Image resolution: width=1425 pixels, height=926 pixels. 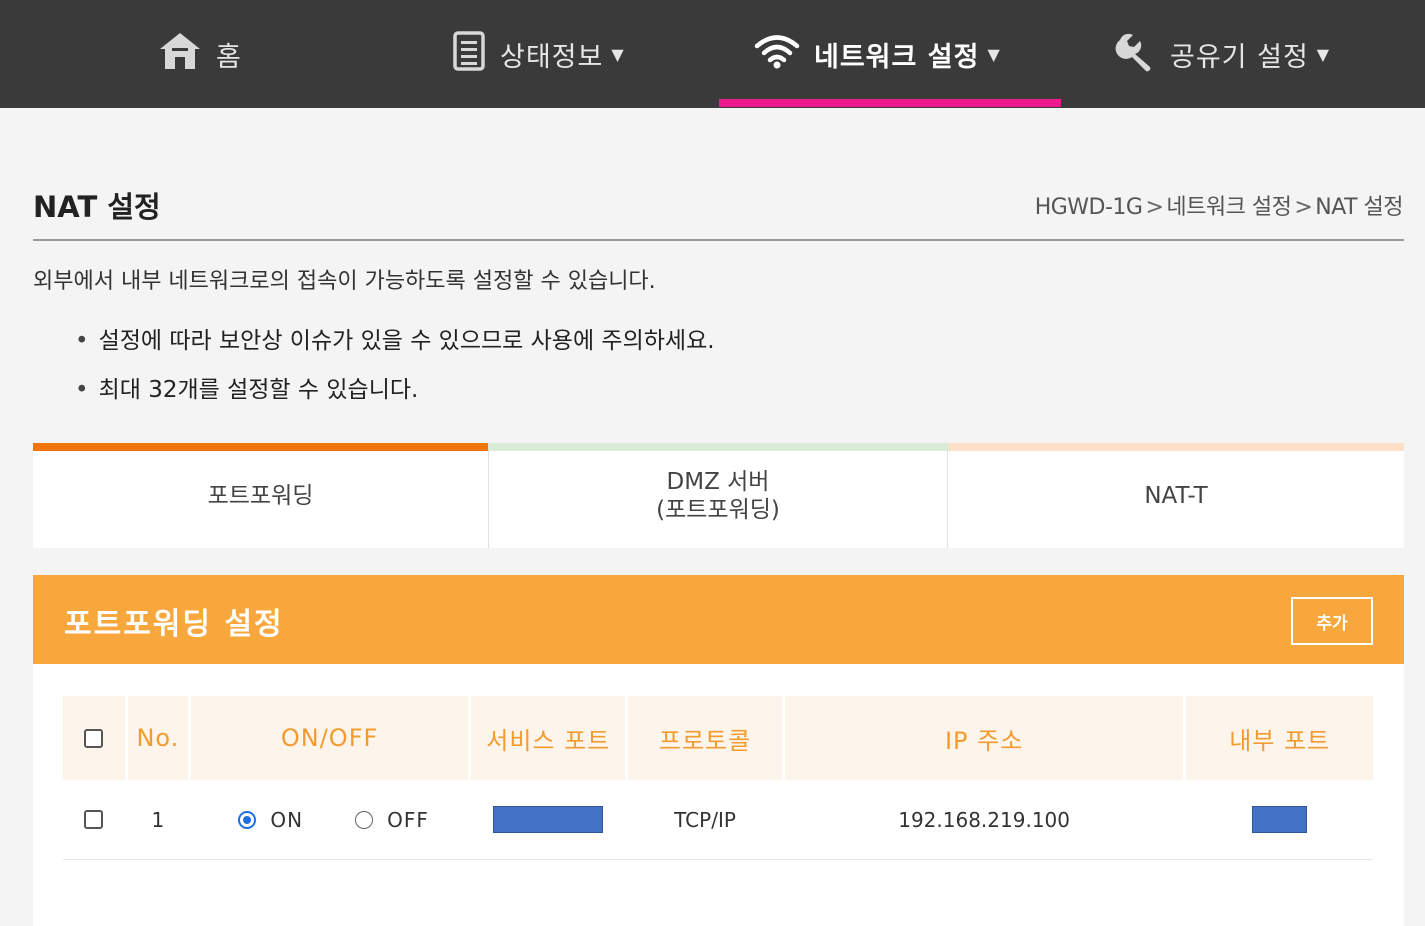 I want to click on nav-home: 홈, so click(x=200, y=54).